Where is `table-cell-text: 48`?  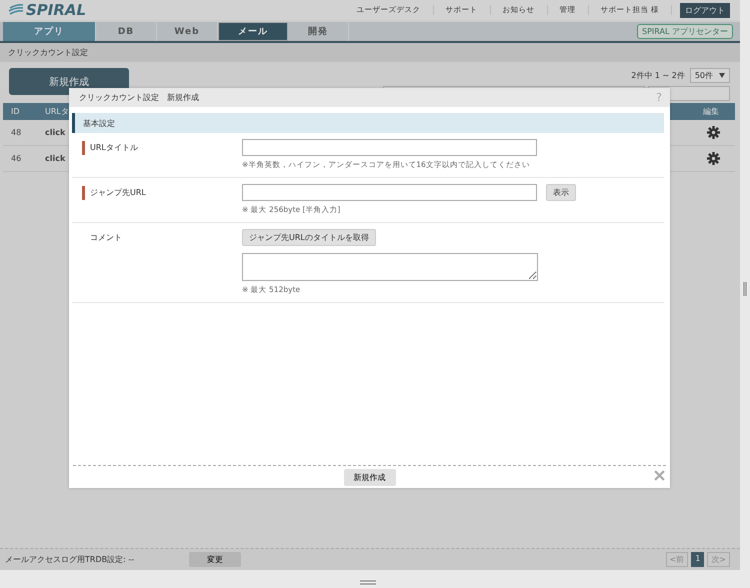 table-cell-text: 48 is located at coordinates (16, 132).